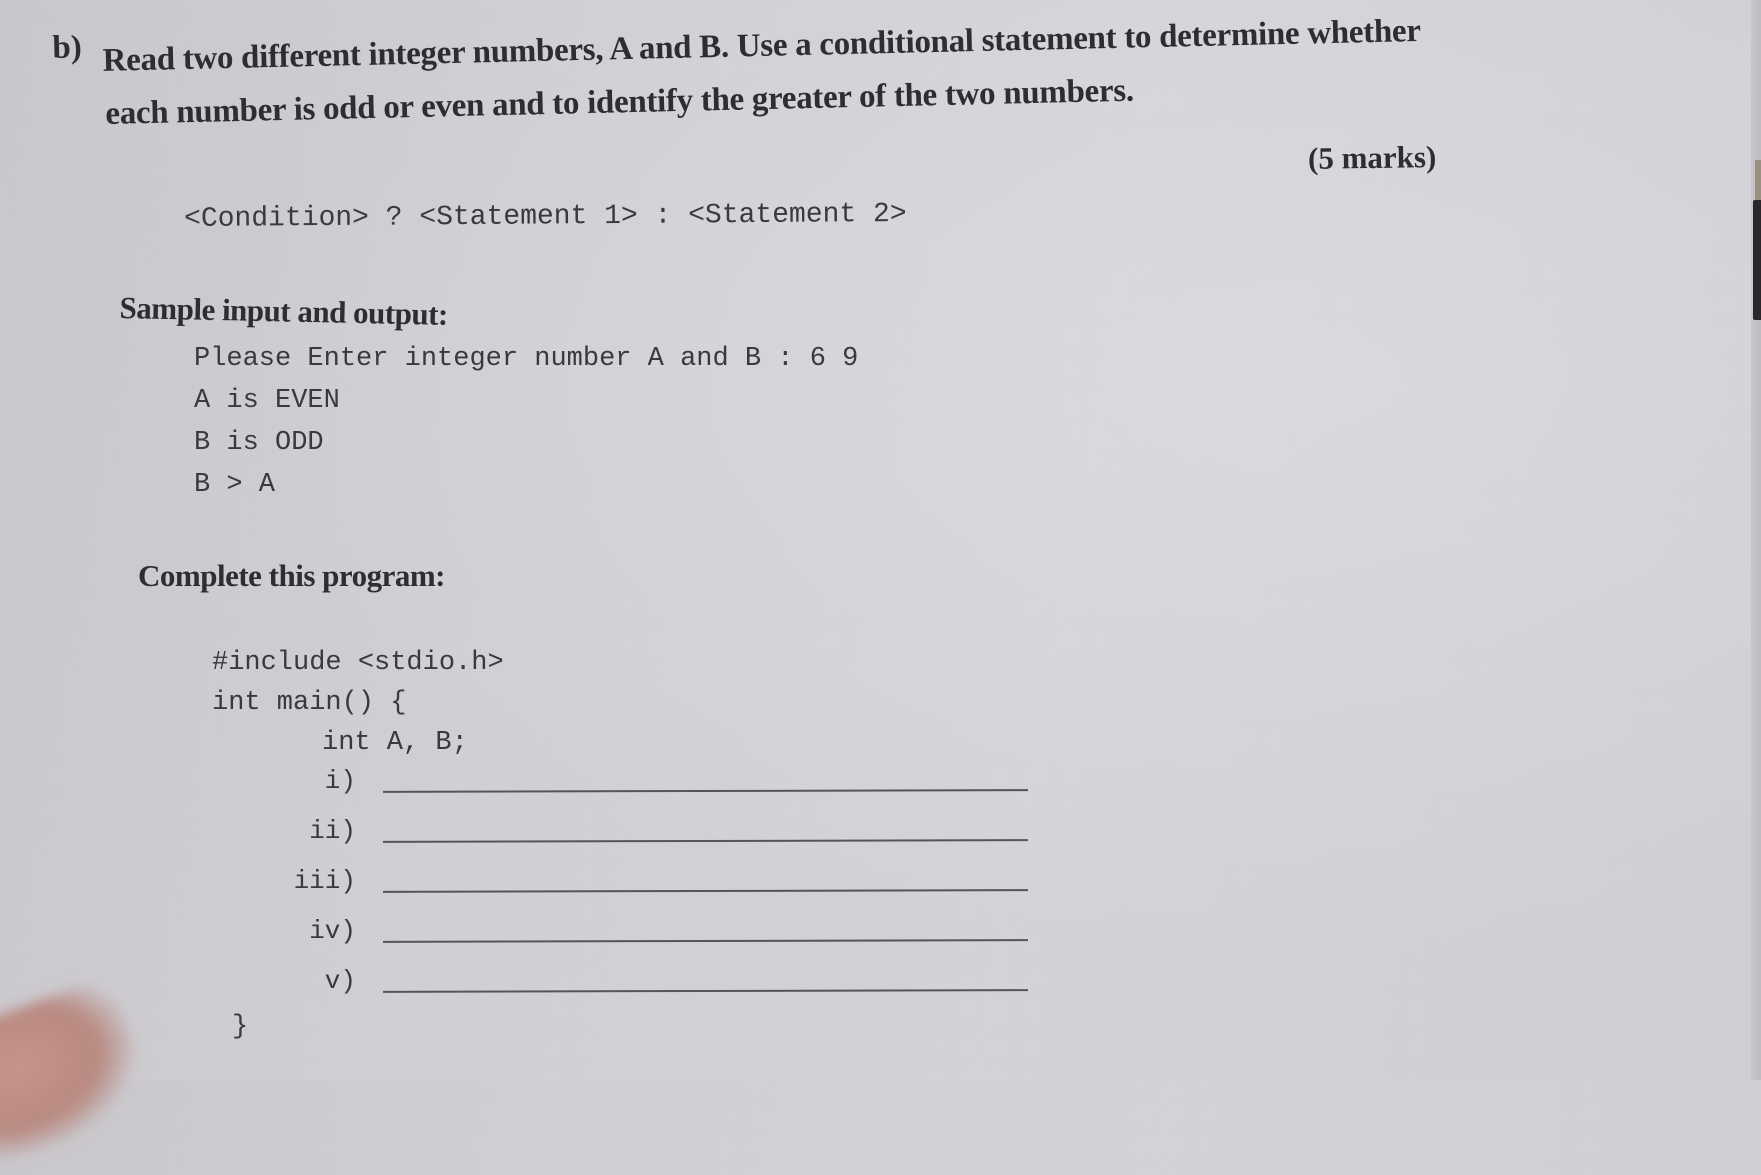 This screenshot has height=1175, width=1761. I want to click on code-line-include: #include <stdio.h>, so click(358, 663).